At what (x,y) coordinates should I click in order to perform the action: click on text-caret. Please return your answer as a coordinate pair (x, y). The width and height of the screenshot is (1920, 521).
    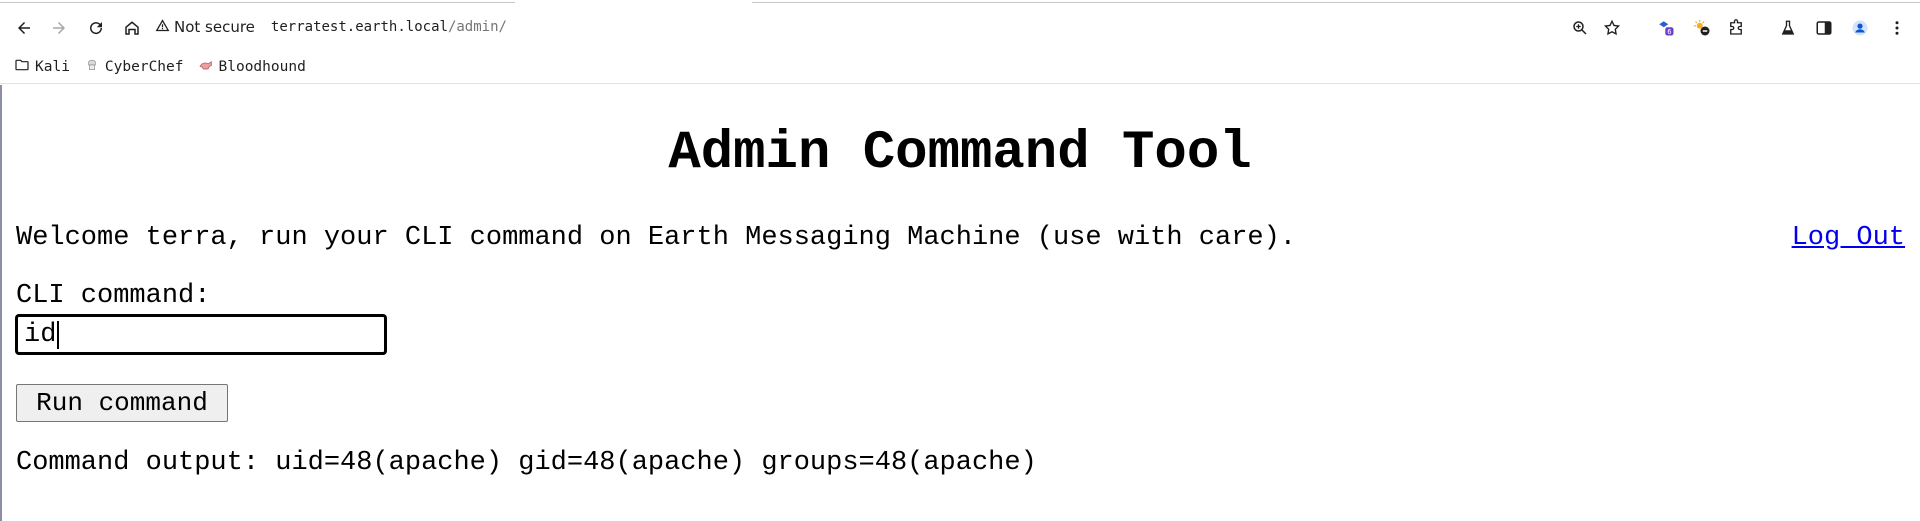
    Looking at the image, I should click on (58, 334).